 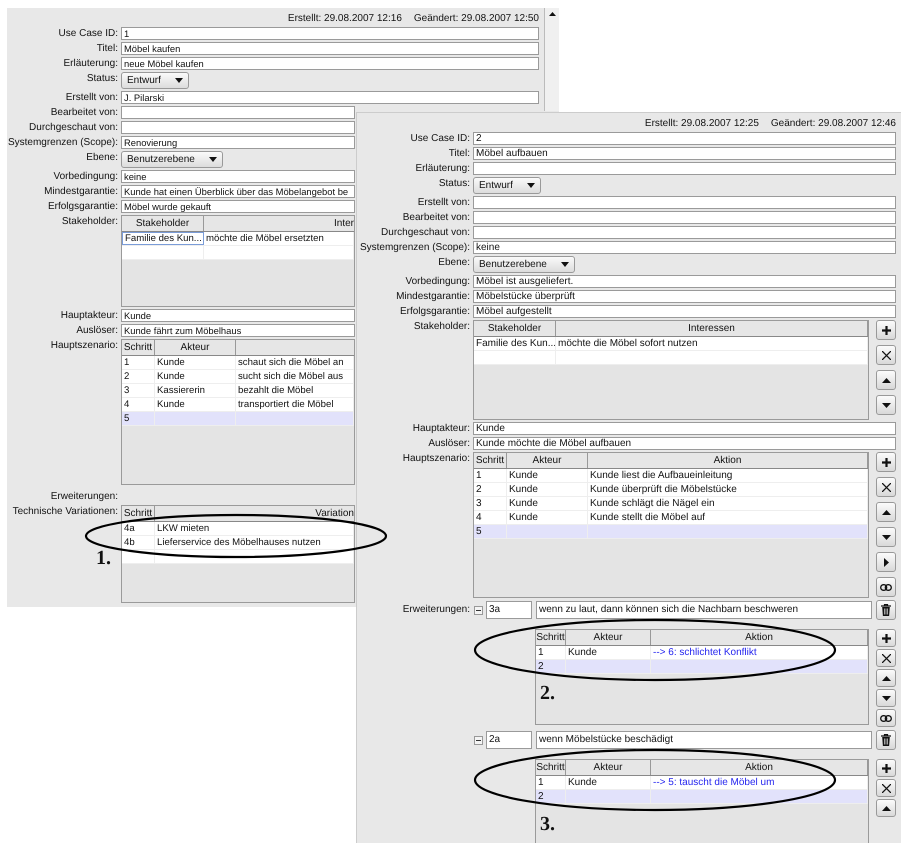 What do you see at coordinates (551, 782) in the screenshot?
I see `table-cell: 1` at bounding box center [551, 782].